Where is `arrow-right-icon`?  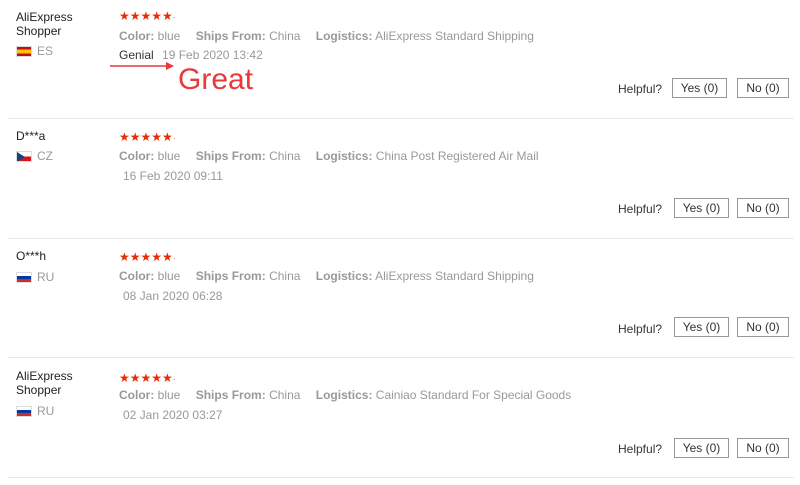 arrow-right-icon is located at coordinates (142, 66).